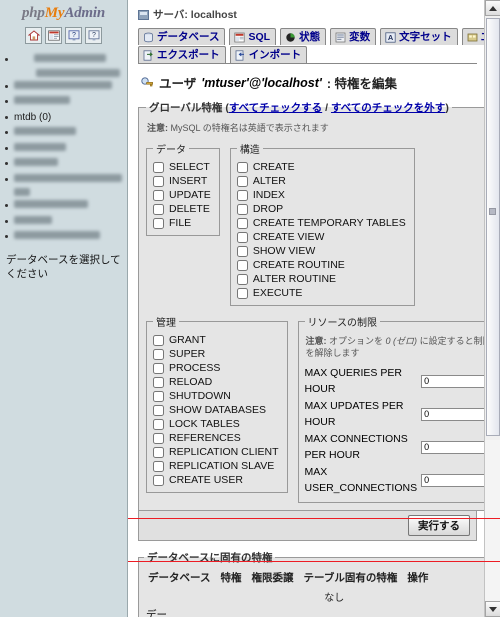 The width and height of the screenshot is (500, 617). What do you see at coordinates (158, 480) in the screenshot?
I see `checkbox-create-user` at bounding box center [158, 480].